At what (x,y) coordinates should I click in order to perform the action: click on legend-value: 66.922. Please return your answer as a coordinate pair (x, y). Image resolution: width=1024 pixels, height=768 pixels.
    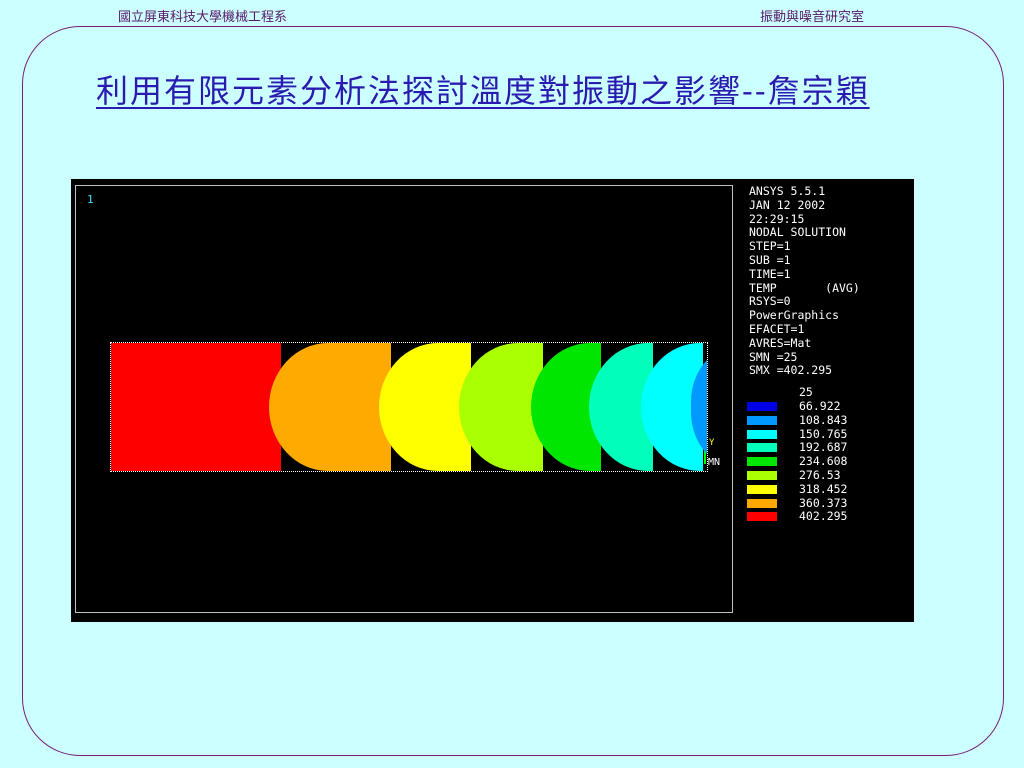
    Looking at the image, I should click on (820, 406).